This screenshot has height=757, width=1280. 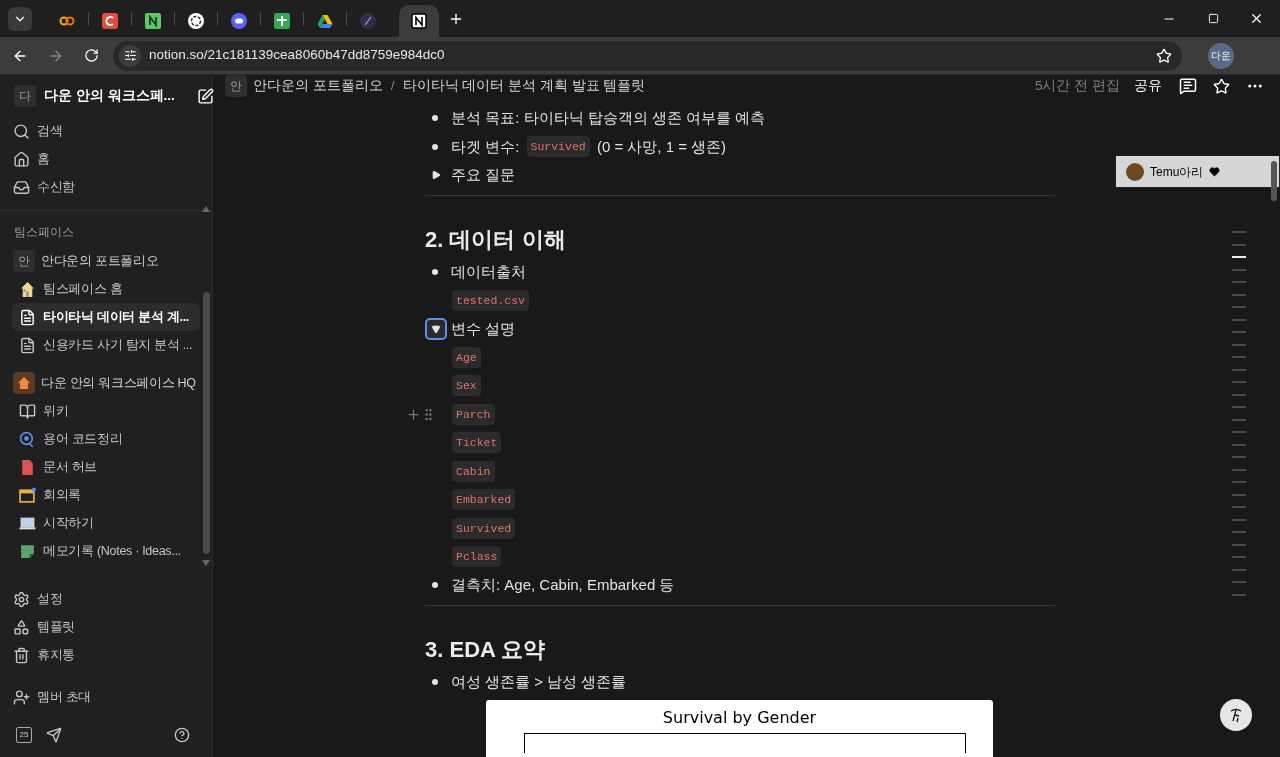 What do you see at coordinates (282, 21) in the screenshot?
I see `grid-icon` at bounding box center [282, 21].